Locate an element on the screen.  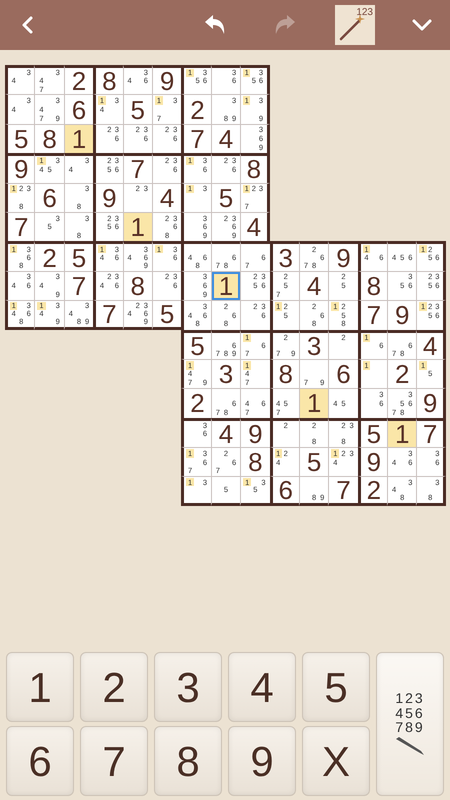
digit-key: 5 is located at coordinates (336, 687).